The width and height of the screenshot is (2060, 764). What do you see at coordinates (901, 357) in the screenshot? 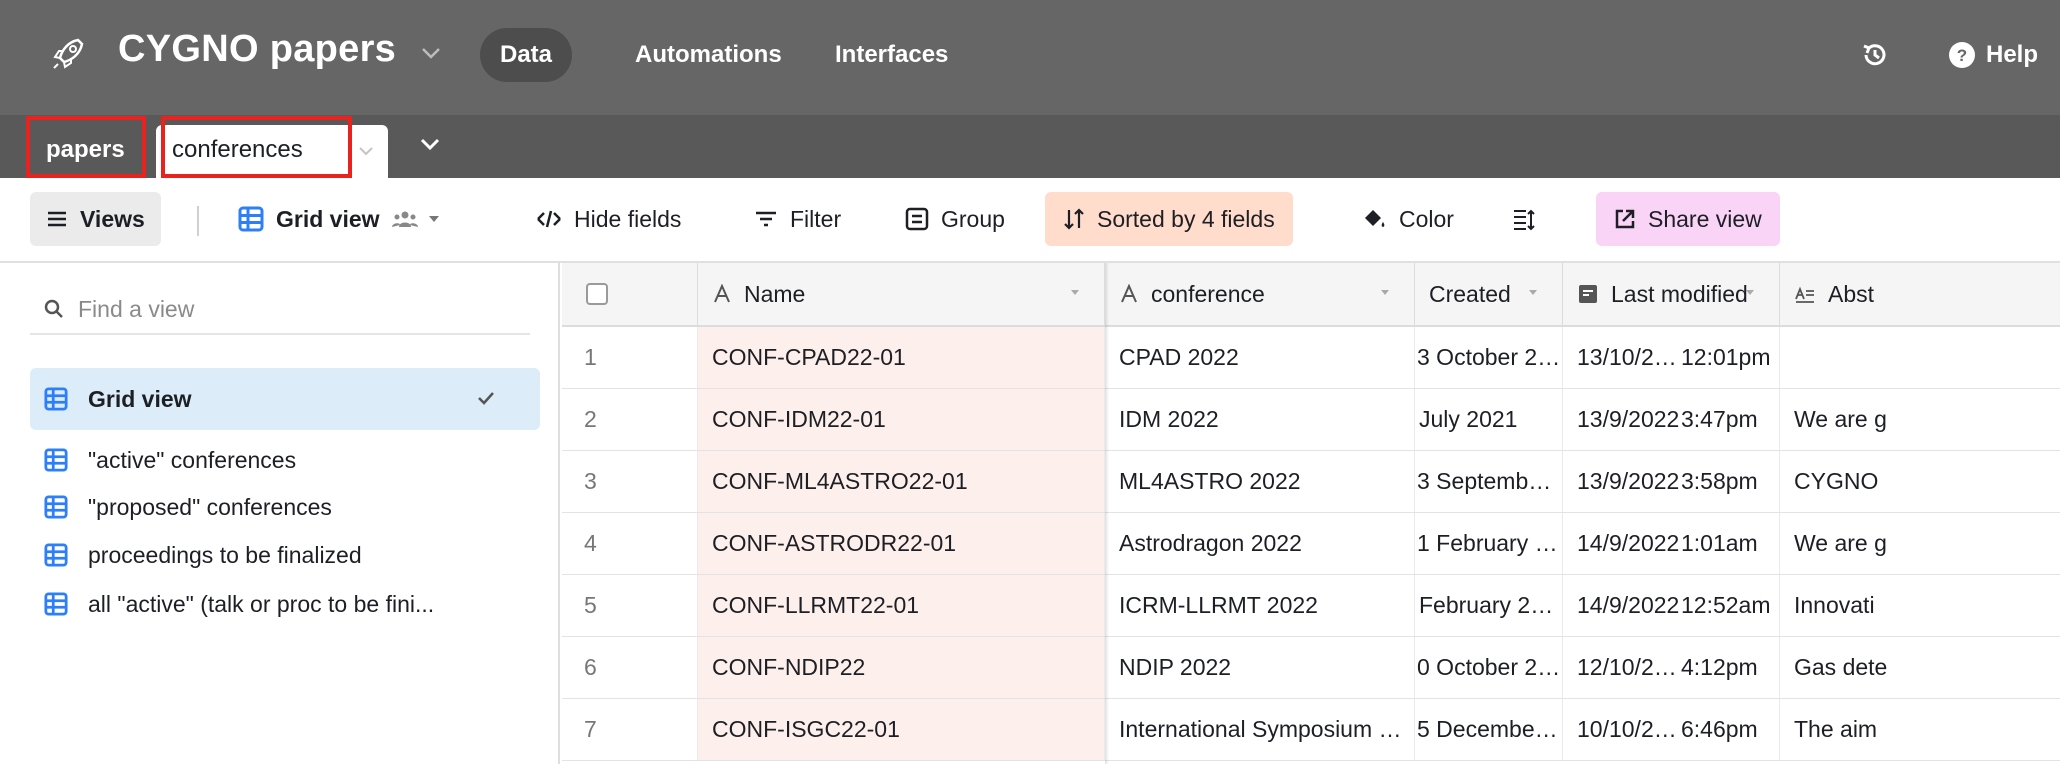
I see `name-cell: CONF-CPAD22-01` at bounding box center [901, 357].